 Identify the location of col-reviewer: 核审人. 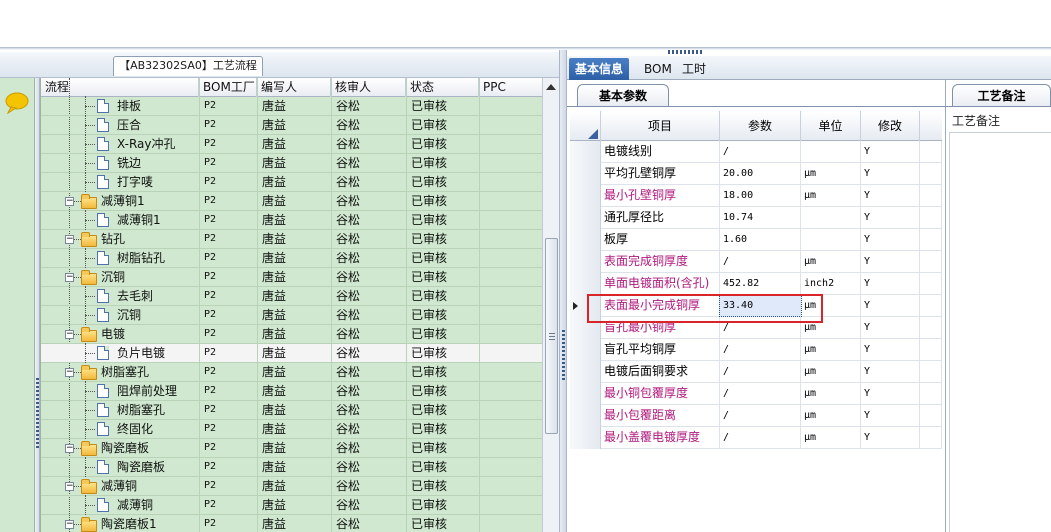
(368, 87).